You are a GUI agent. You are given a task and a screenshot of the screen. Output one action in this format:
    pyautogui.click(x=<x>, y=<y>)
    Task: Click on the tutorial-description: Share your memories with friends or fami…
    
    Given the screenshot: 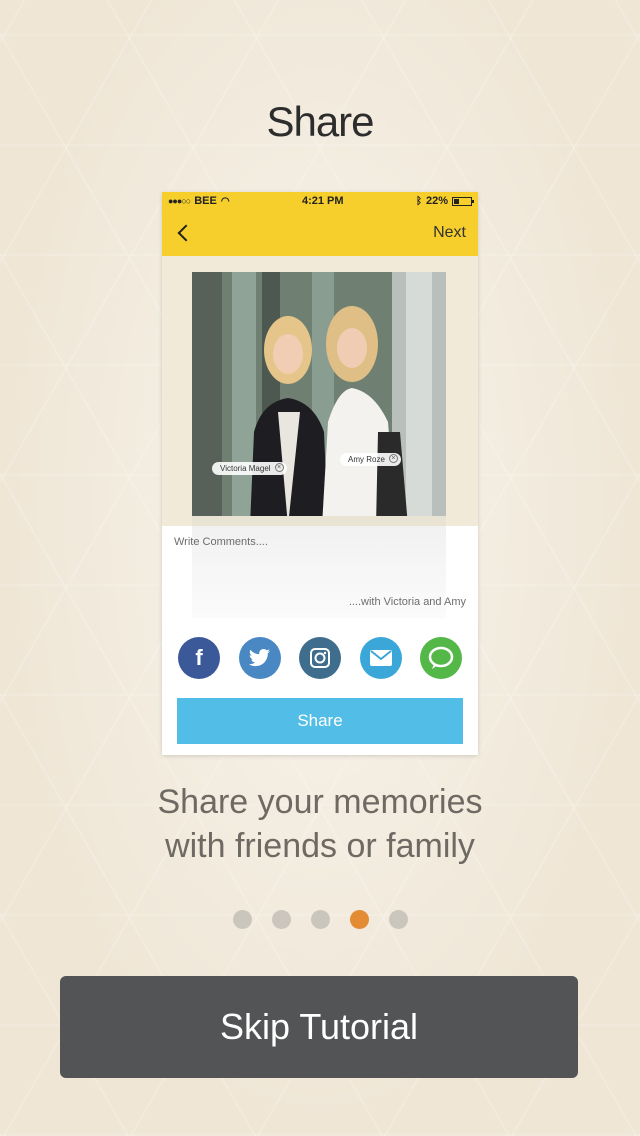 What is the action you would take?
    pyautogui.click(x=320, y=824)
    